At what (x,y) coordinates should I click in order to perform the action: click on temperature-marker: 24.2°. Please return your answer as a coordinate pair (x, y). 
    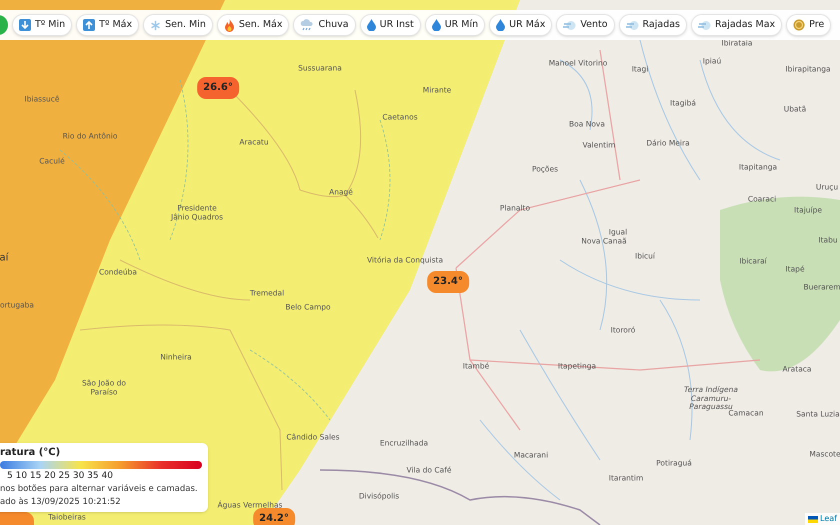
    Looking at the image, I should click on (274, 516).